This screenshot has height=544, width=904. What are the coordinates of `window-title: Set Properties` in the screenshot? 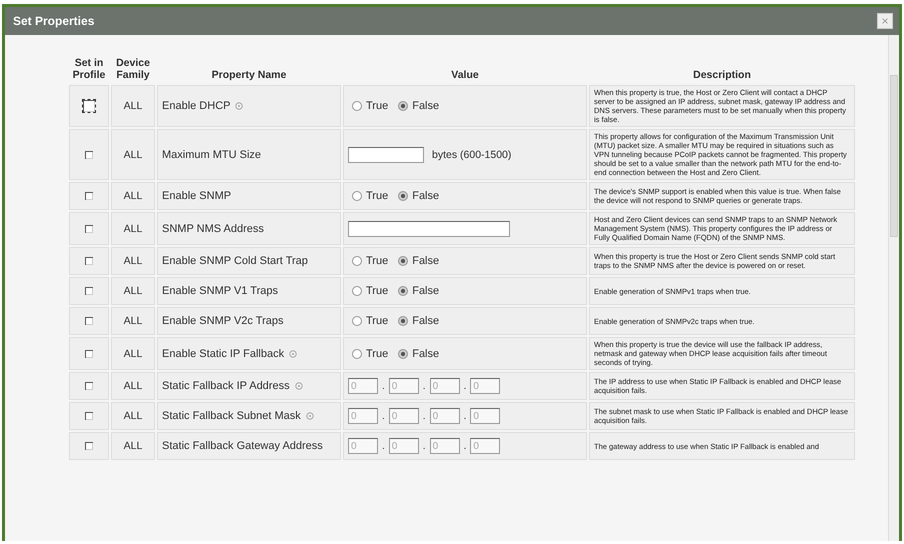 It's located at (53, 21).